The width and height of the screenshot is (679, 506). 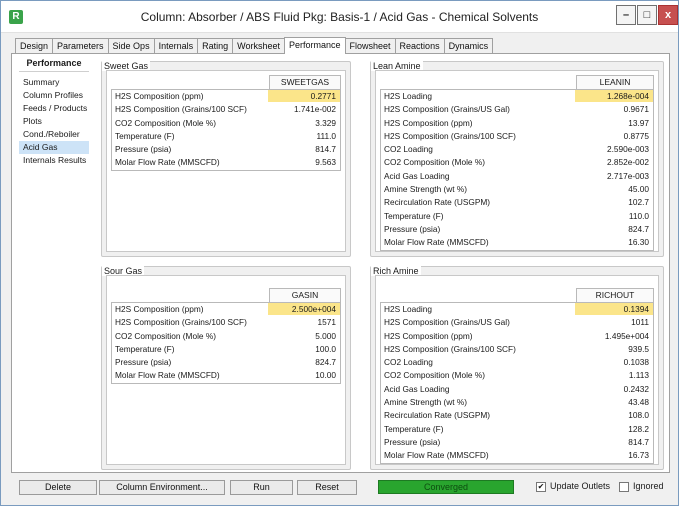 I want to click on row-value: 0.1394, so click(x=614, y=309).